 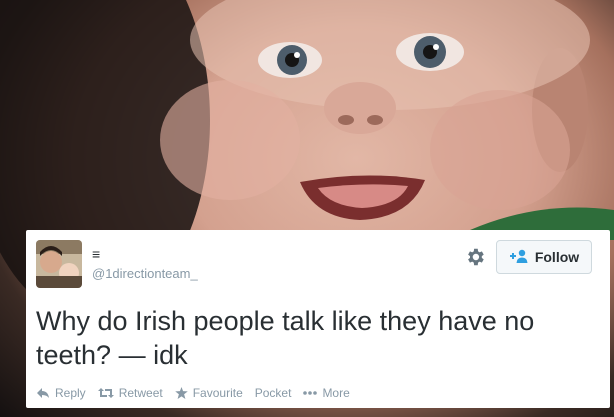 What do you see at coordinates (140, 393) in the screenshot?
I see `retweet-label: Retweet` at bounding box center [140, 393].